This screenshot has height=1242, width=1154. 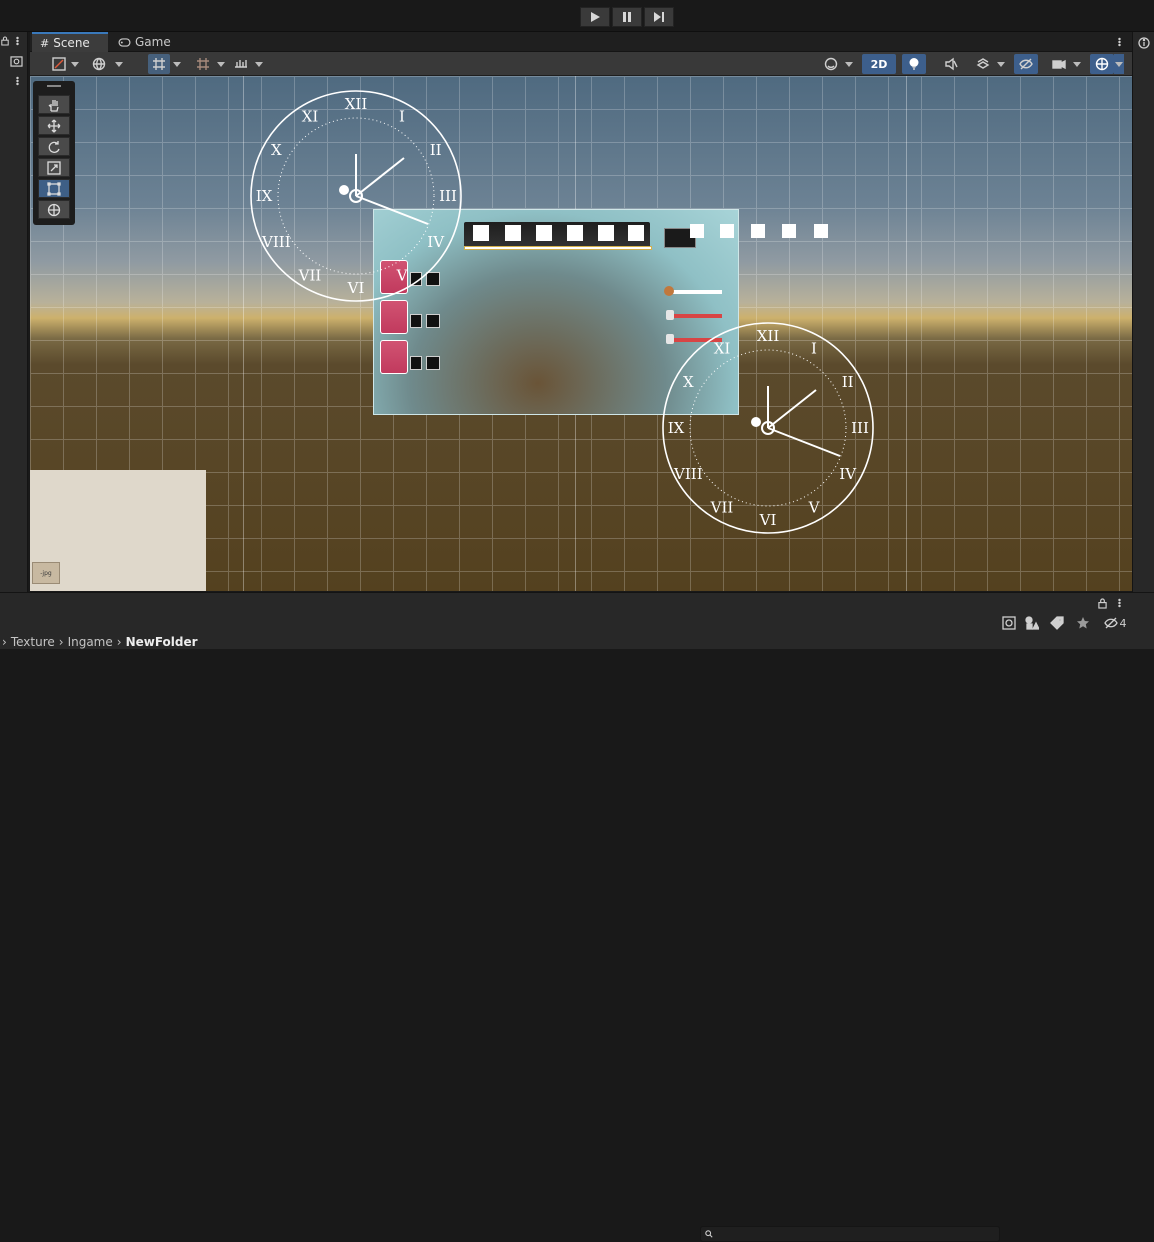 I want to click on skill-icon, so click(x=416, y=321).